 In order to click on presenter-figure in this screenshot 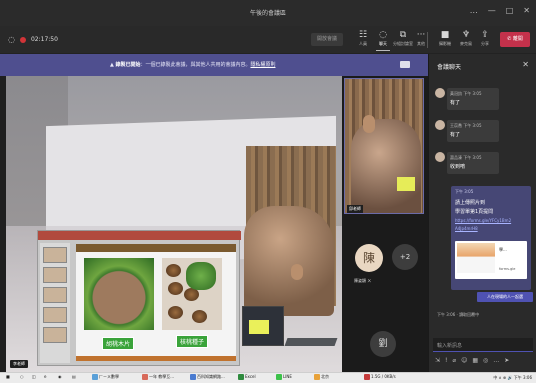, I will do `click(289, 261)`.